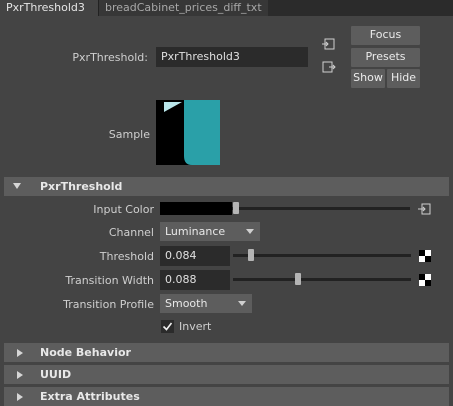 This screenshot has height=406, width=453. What do you see at coordinates (236, 208) in the screenshot?
I see `input-color-slider-thumb` at bounding box center [236, 208].